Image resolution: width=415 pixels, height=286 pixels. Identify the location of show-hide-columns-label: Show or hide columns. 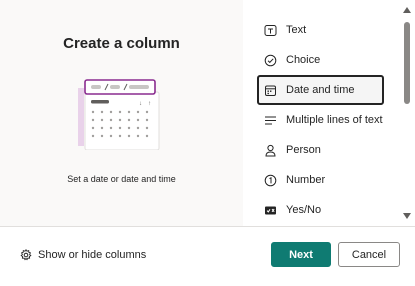
(92, 255).